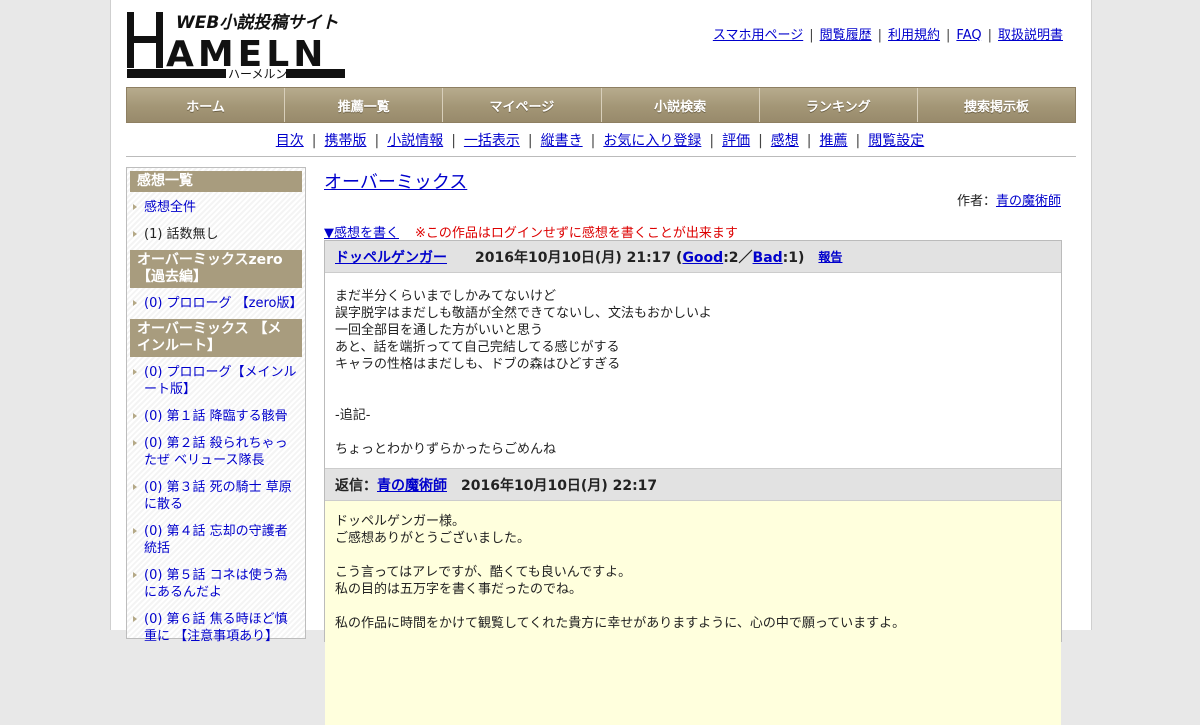 This screenshot has width=1200, height=725. What do you see at coordinates (439, 330) in the screenshot?
I see `comment-line: 一回全部目を通した方がいいと思う` at bounding box center [439, 330].